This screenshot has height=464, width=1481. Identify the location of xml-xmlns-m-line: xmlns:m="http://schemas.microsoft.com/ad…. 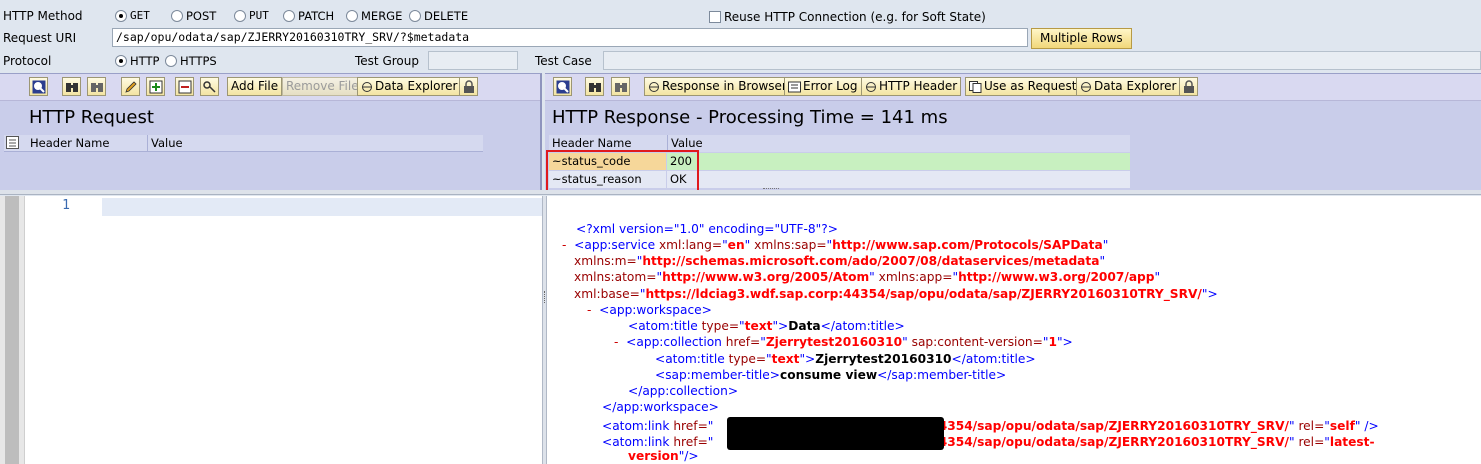
(840, 261).